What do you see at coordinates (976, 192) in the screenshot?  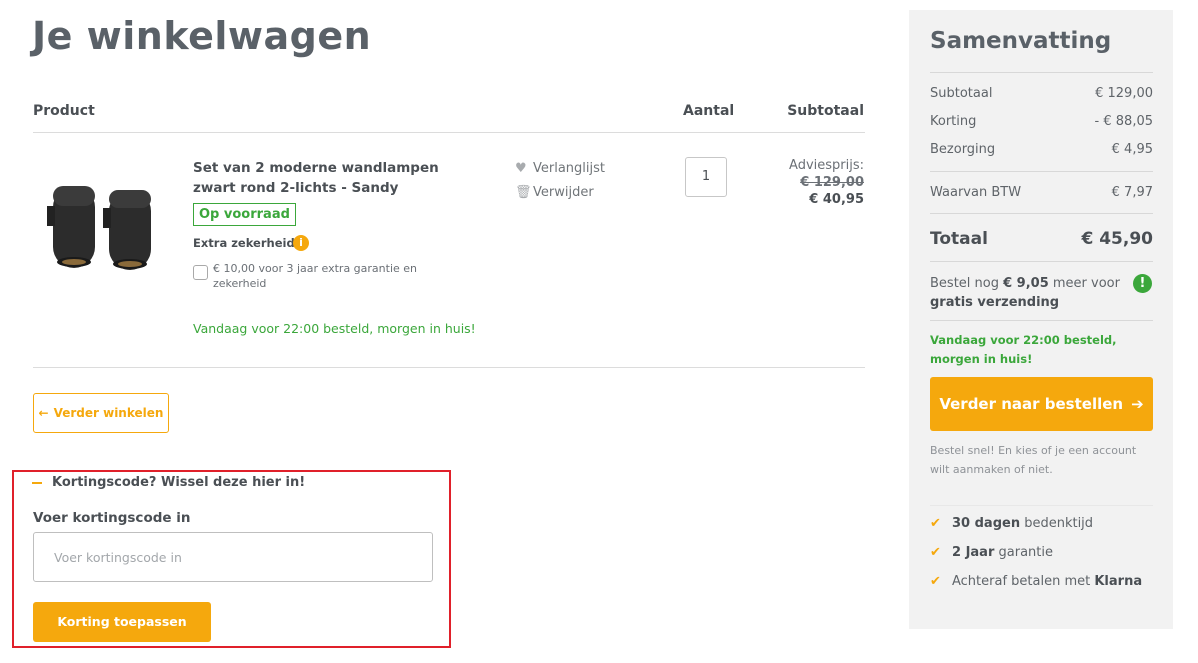 I see `summary-row-label: Waarvan BTW` at bounding box center [976, 192].